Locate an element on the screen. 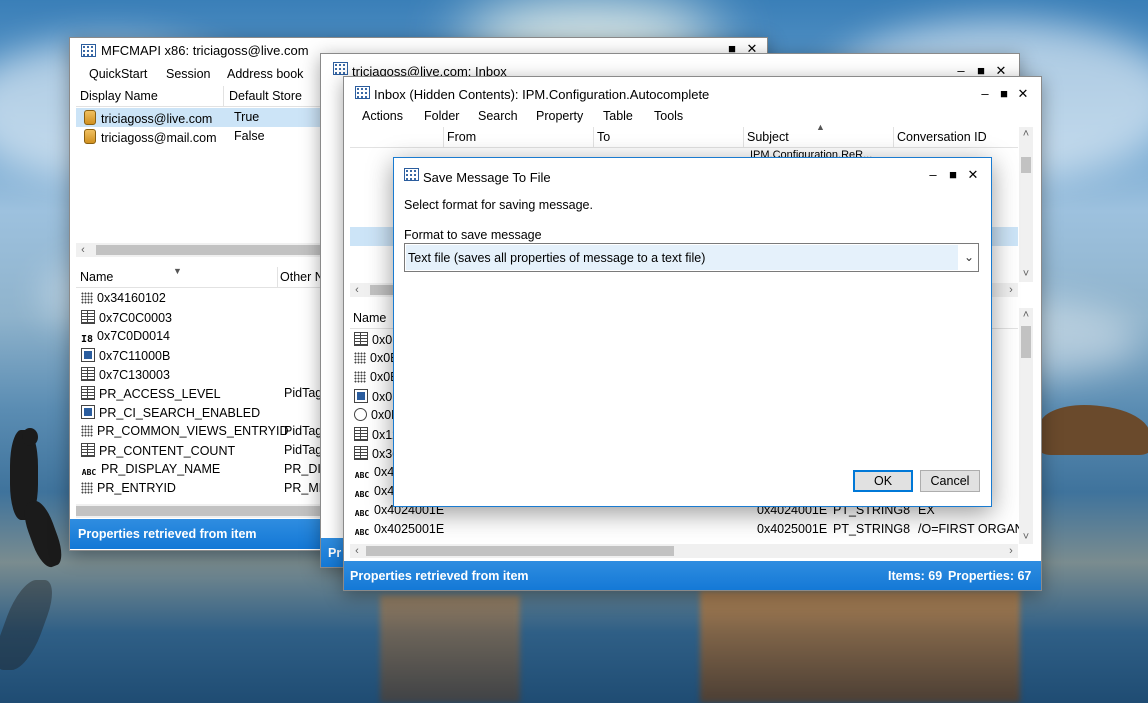 This screenshot has height=703, width=1148. dialog-instruction: Select format for saving message. is located at coordinates (498, 205).